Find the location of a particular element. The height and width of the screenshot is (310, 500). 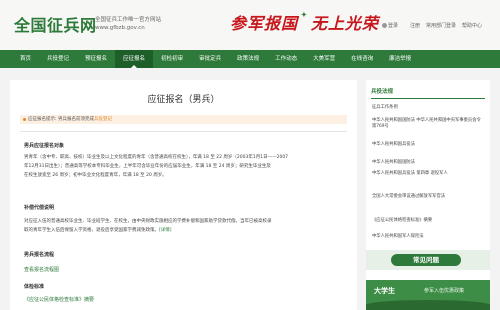

faq-banner: 常见问题 is located at coordinates (428, 260).